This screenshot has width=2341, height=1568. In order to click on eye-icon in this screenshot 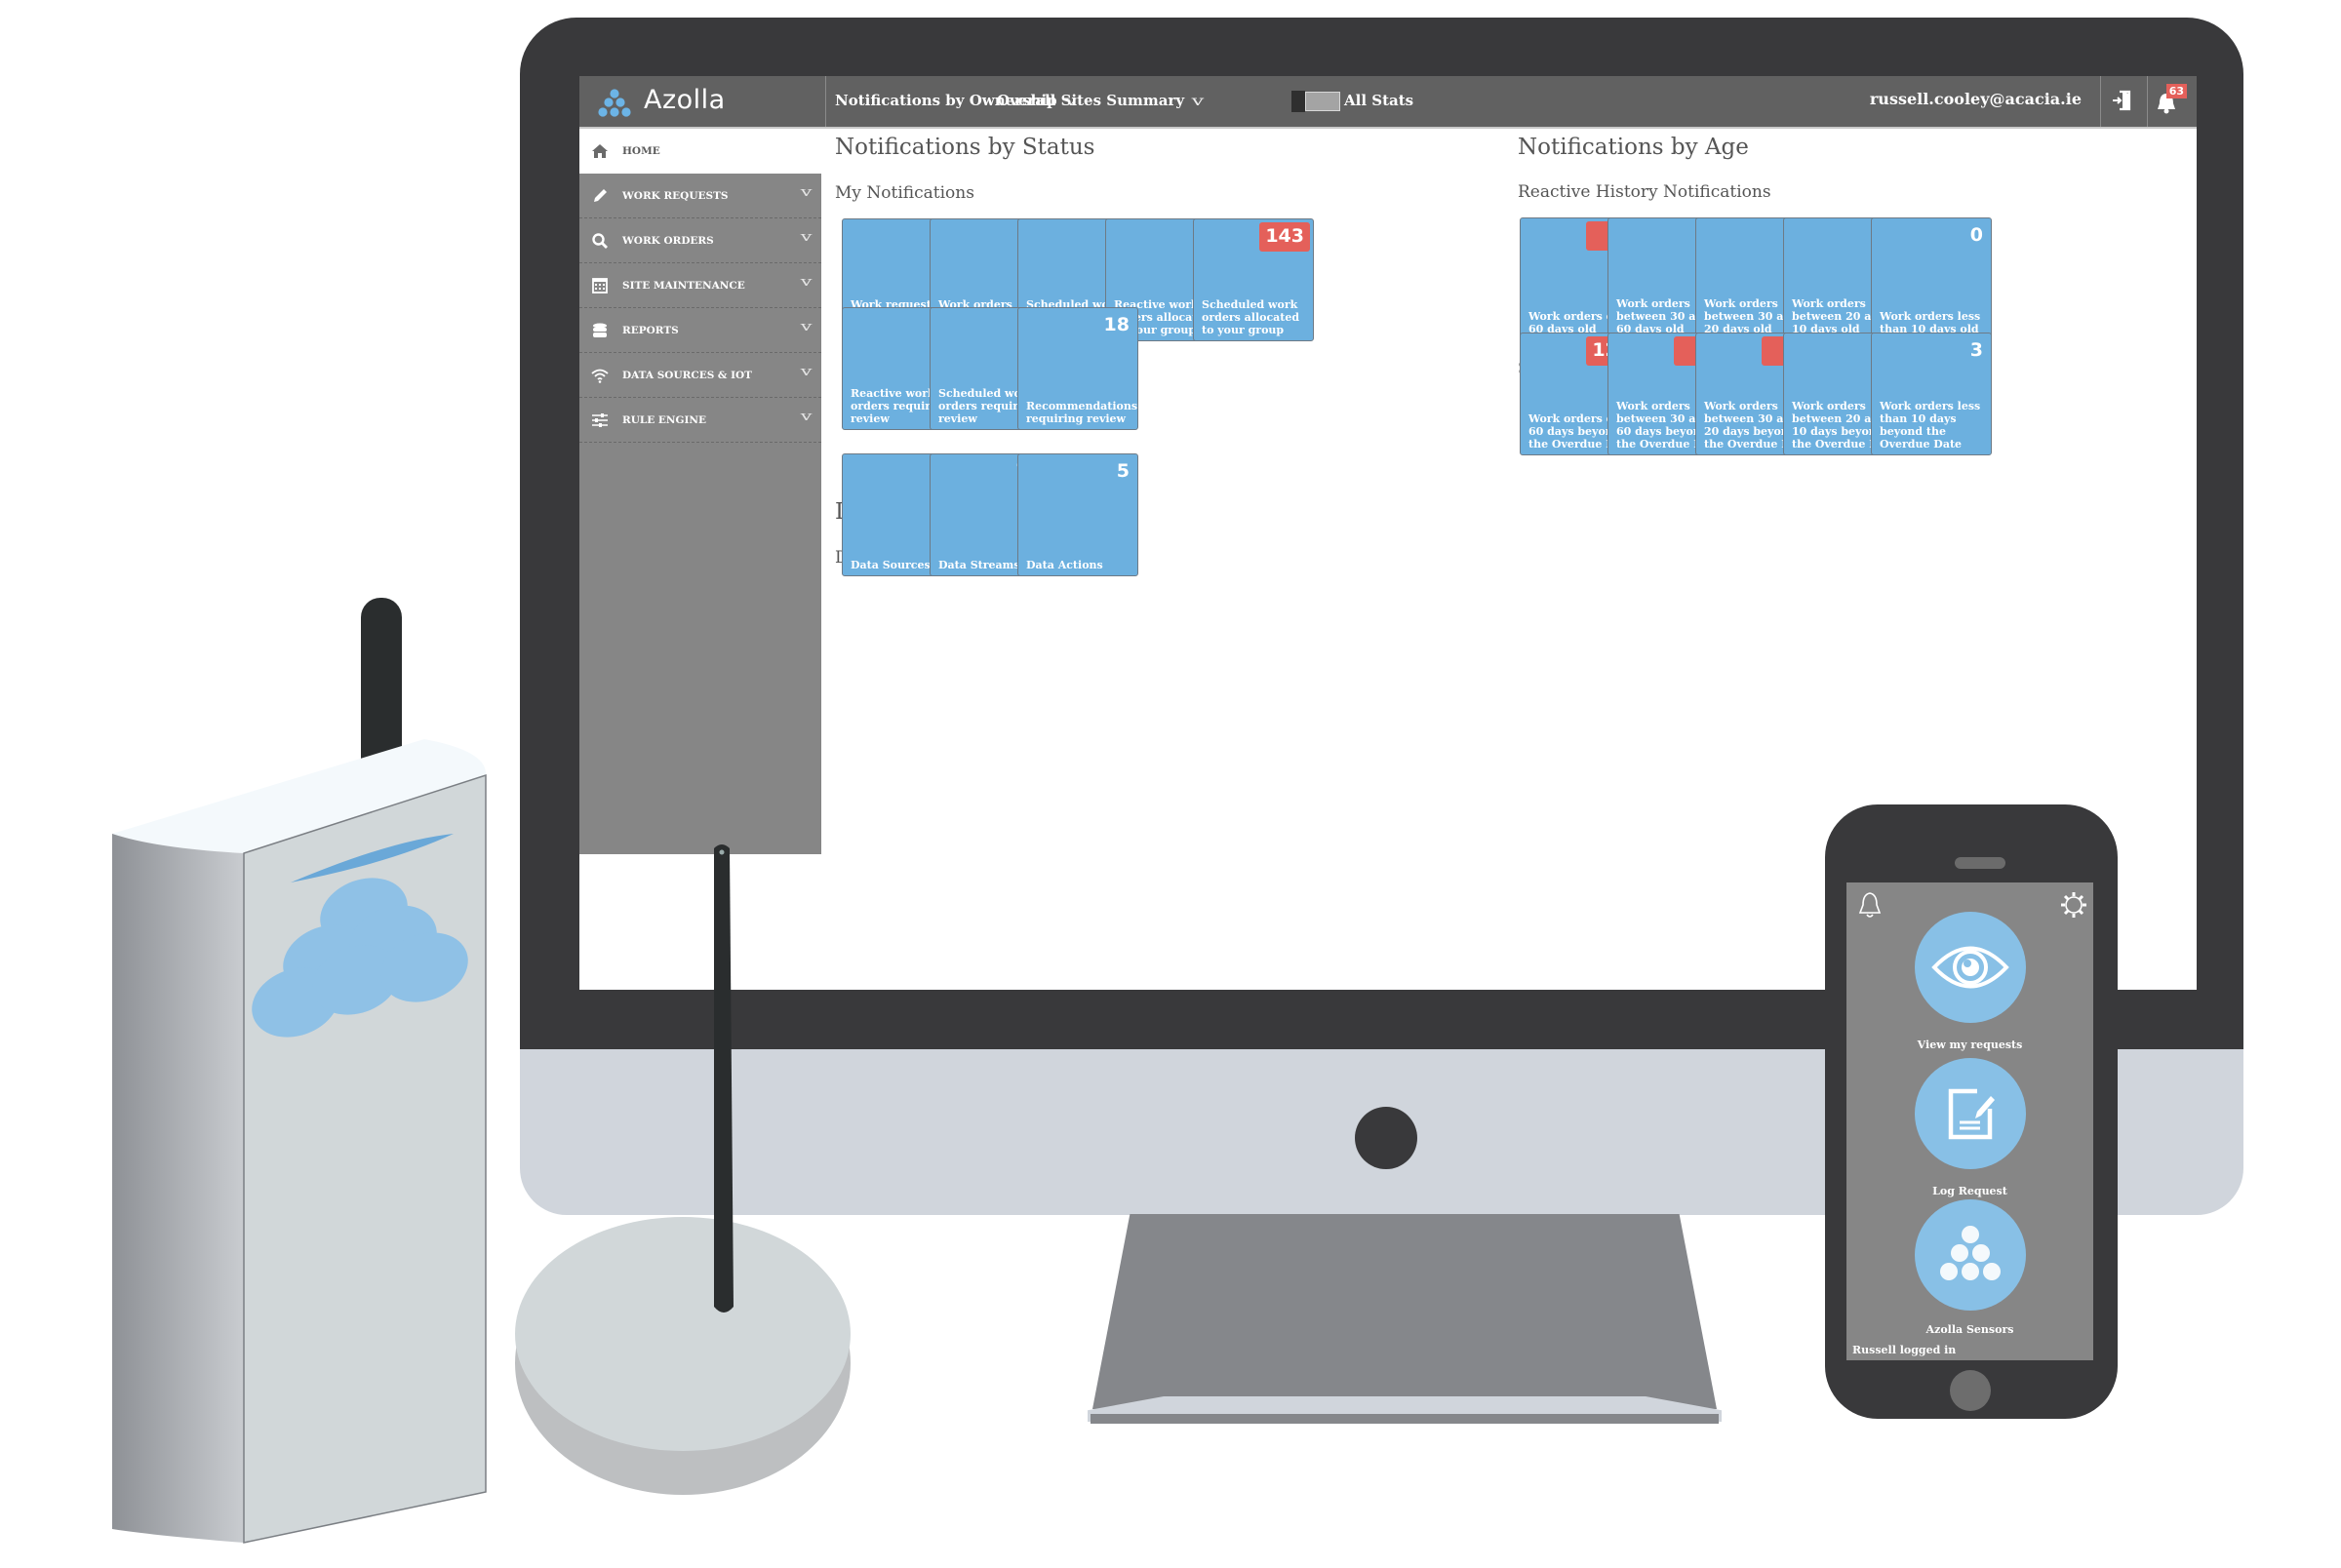, I will do `click(1970, 967)`.